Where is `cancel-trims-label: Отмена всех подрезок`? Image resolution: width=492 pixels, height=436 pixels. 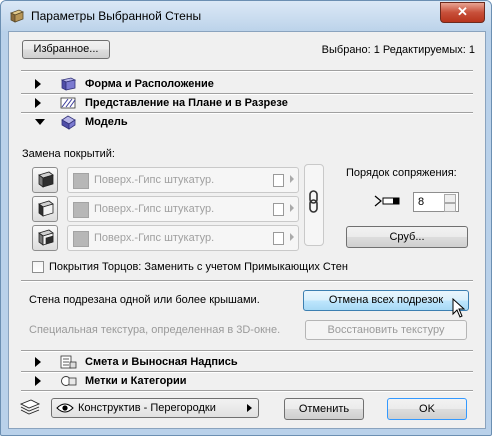 cancel-trims-label: Отмена всех подрезок is located at coordinates (386, 300).